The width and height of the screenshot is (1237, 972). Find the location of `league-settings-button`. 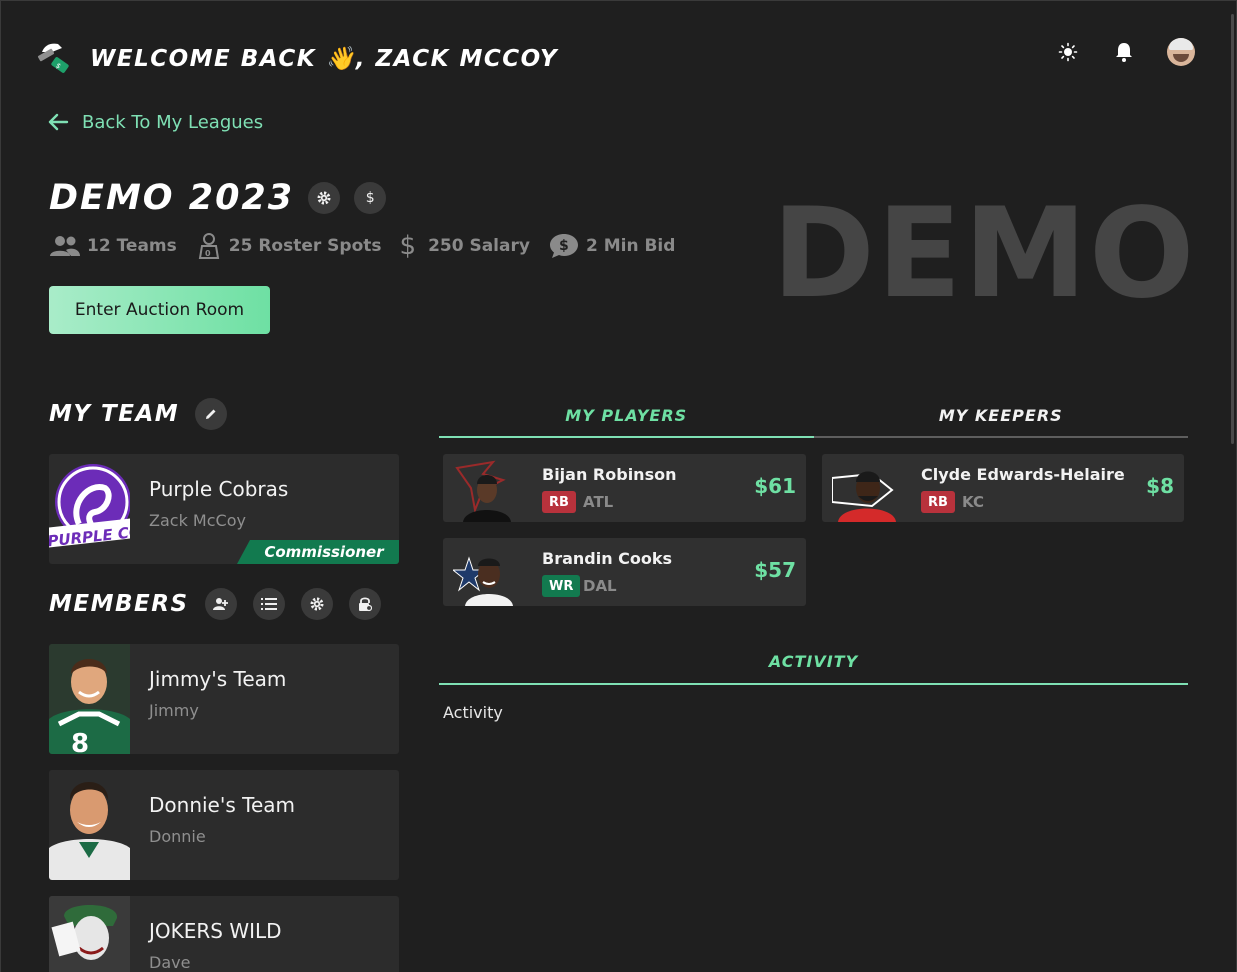

league-settings-button is located at coordinates (324, 198).